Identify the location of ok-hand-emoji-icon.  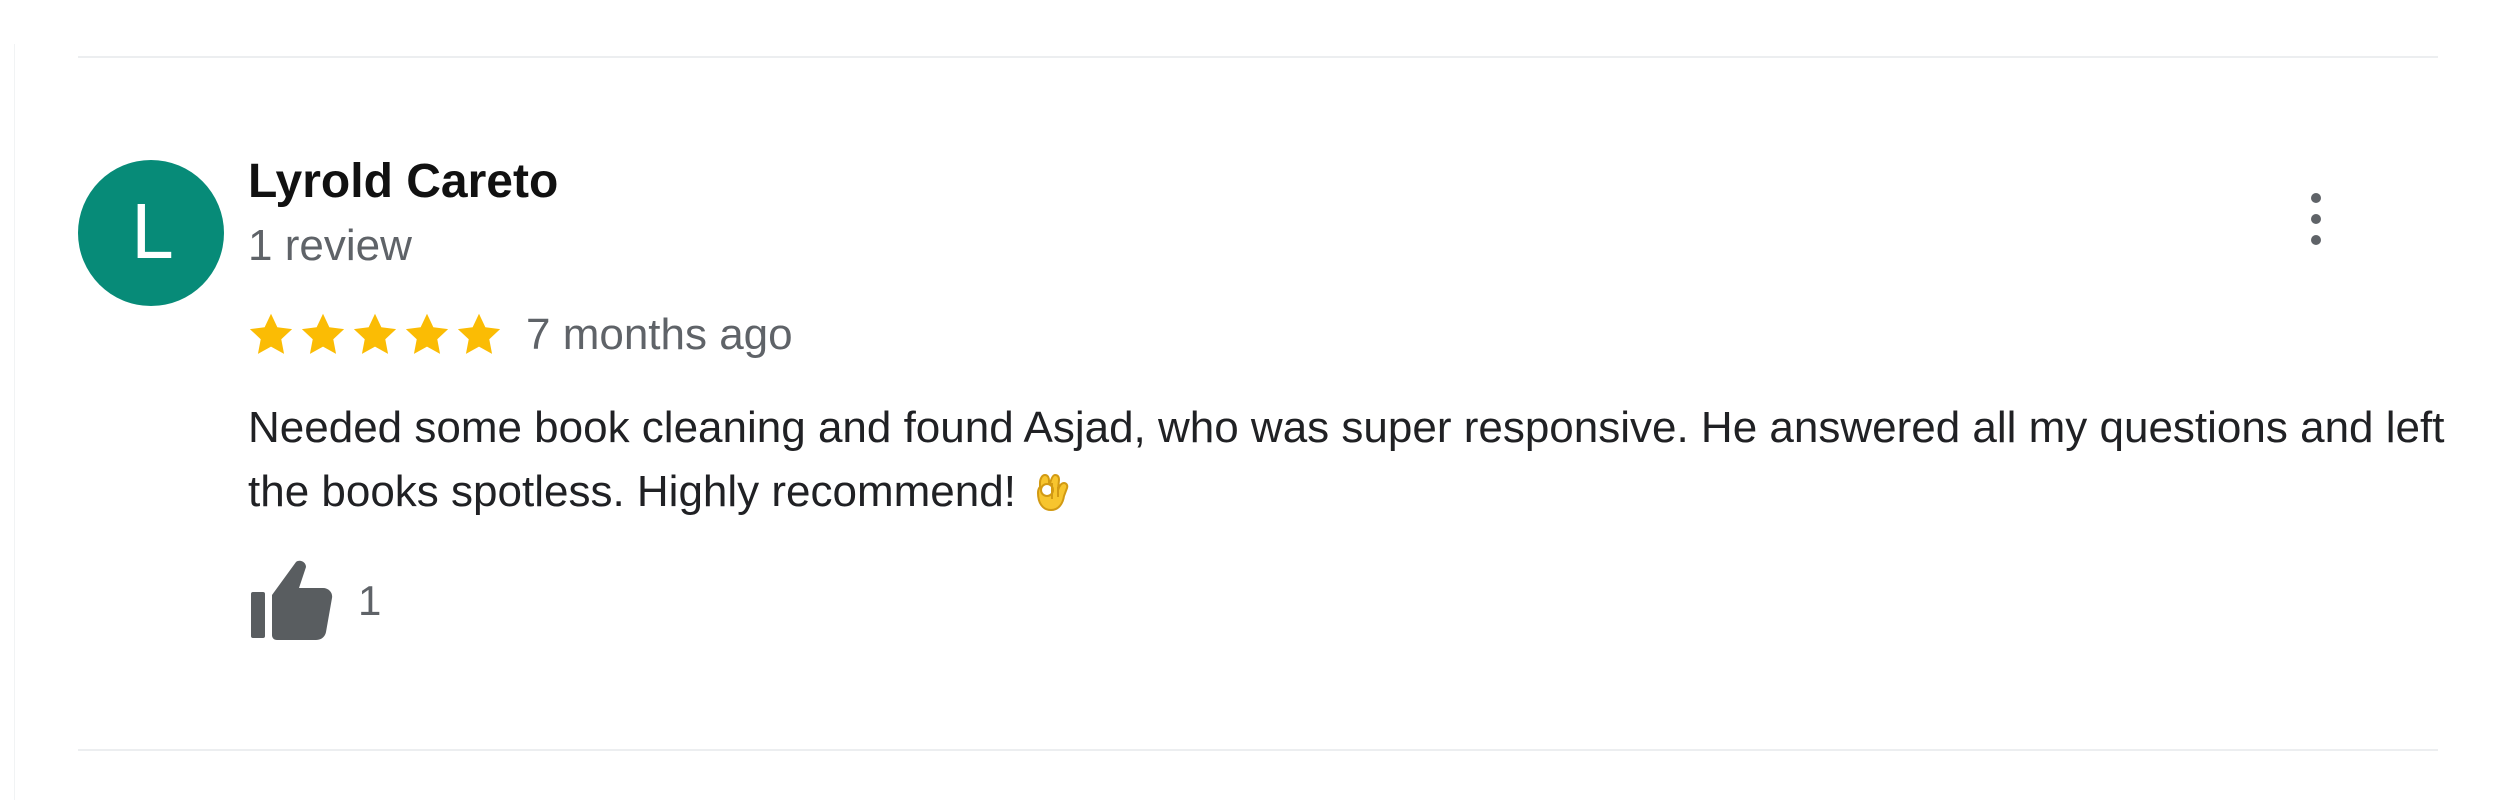
(1052, 490).